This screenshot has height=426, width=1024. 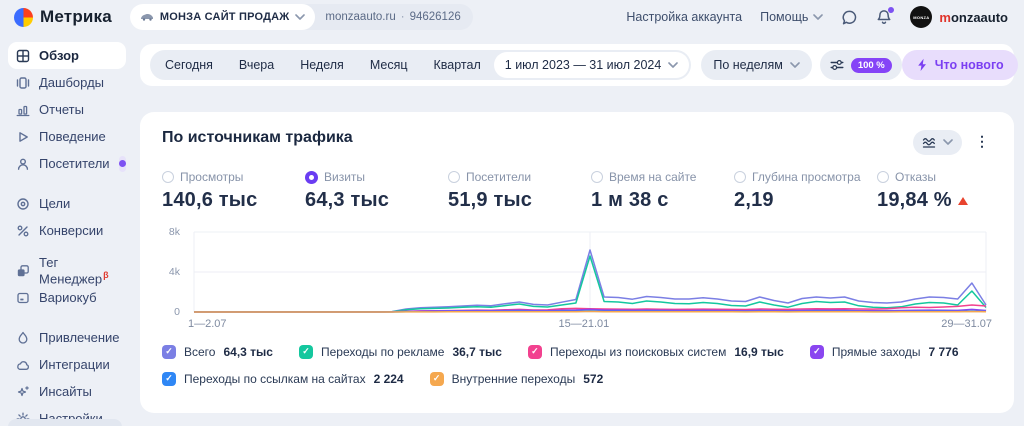 I want to click on toolbar-right: Что нового Добавить, so click(x=962, y=65).